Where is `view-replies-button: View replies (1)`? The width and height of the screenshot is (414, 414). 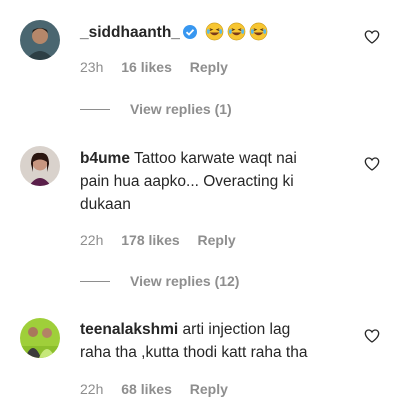 view-replies-button: View replies (1) is located at coordinates (156, 109).